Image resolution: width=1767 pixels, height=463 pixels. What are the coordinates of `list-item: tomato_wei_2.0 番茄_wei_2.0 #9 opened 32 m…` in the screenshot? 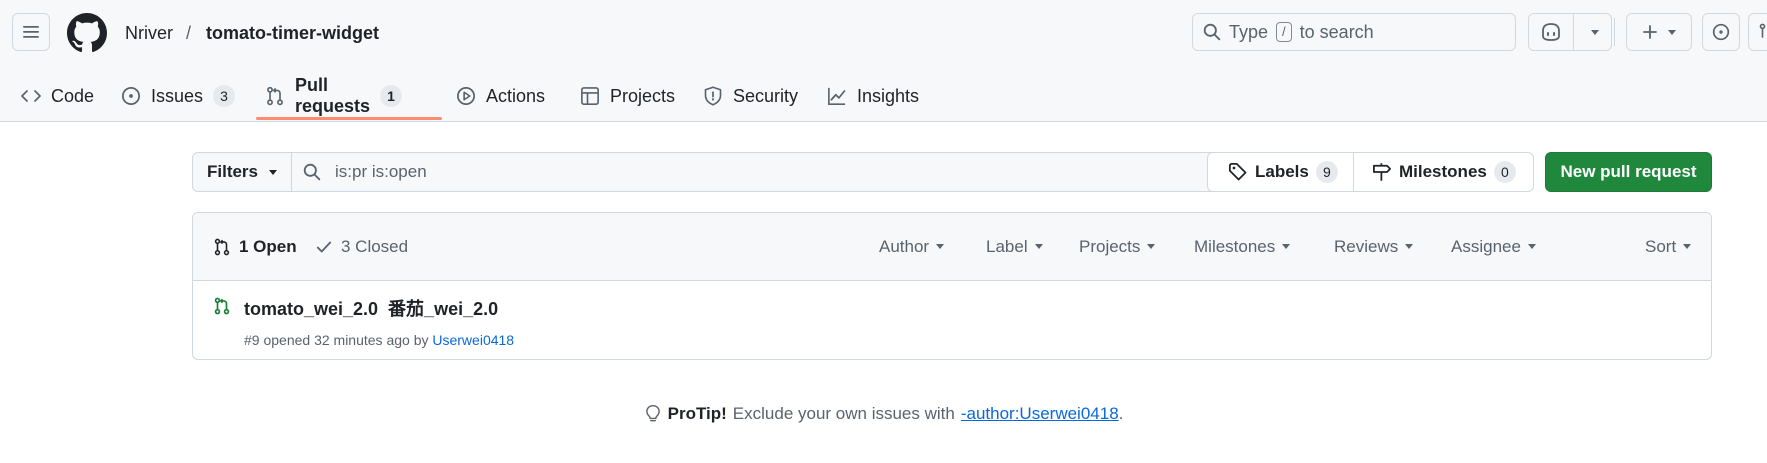 It's located at (952, 320).